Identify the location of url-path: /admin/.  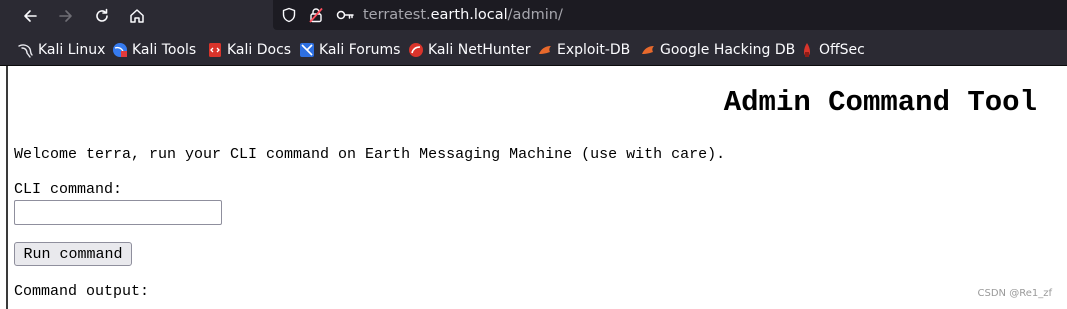
(535, 15).